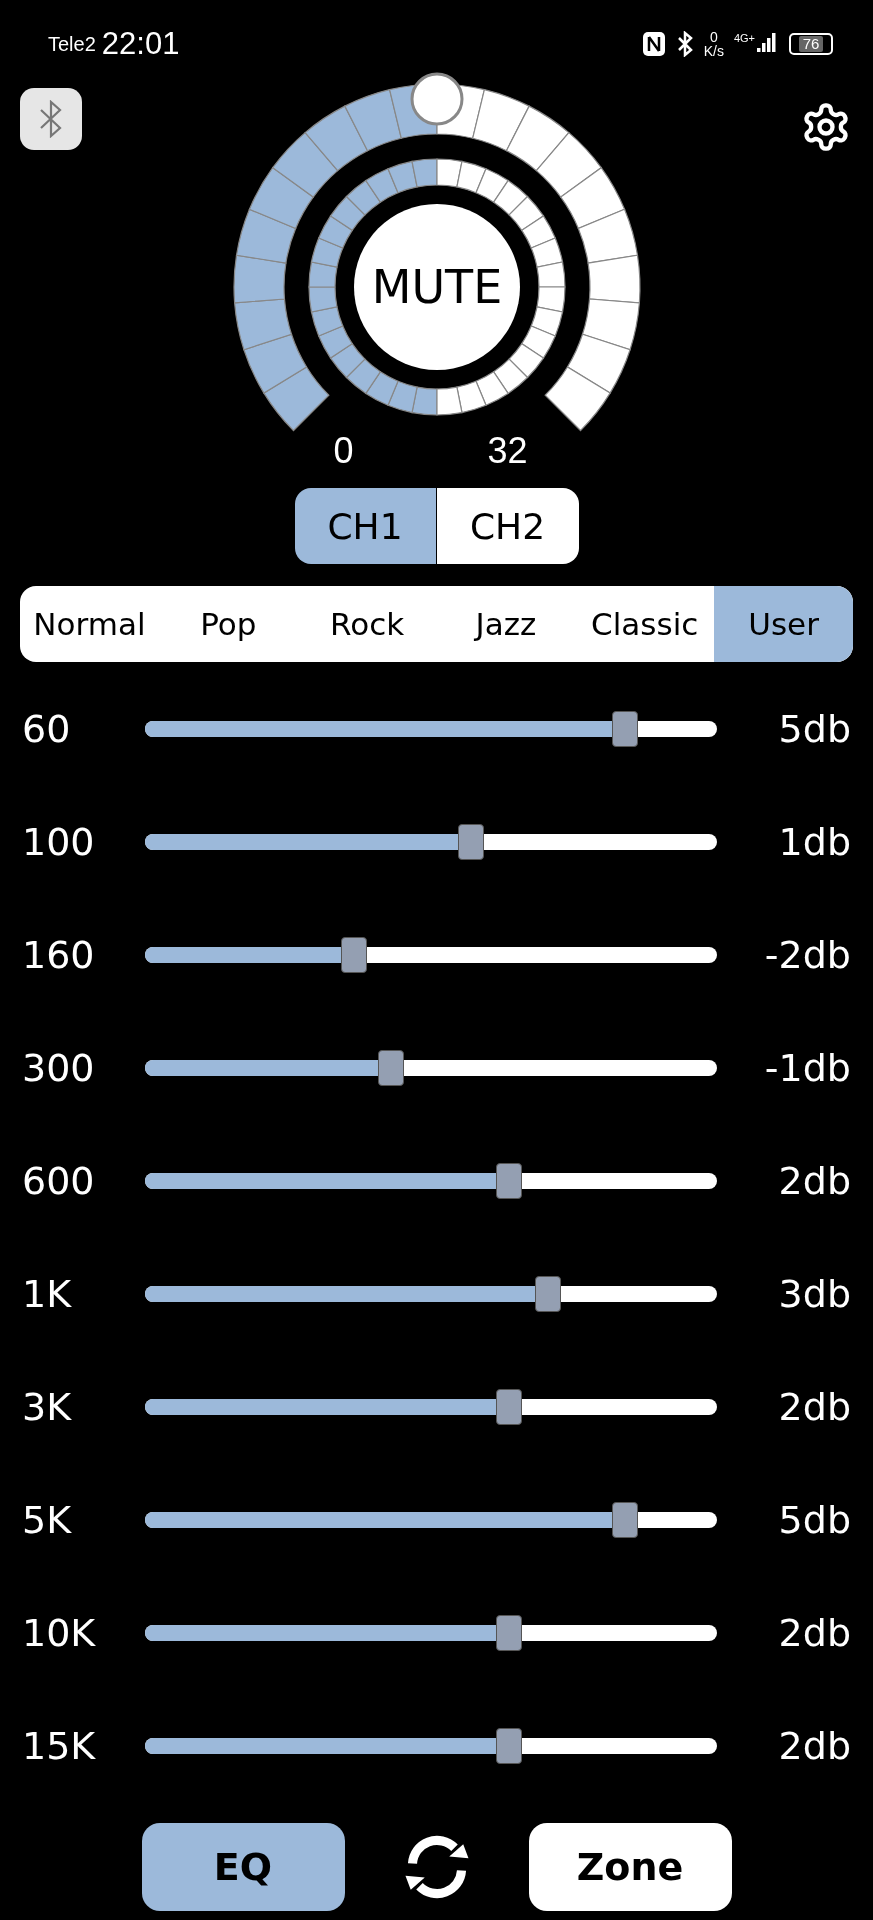  I want to click on band-frequency: 60, so click(47, 728).